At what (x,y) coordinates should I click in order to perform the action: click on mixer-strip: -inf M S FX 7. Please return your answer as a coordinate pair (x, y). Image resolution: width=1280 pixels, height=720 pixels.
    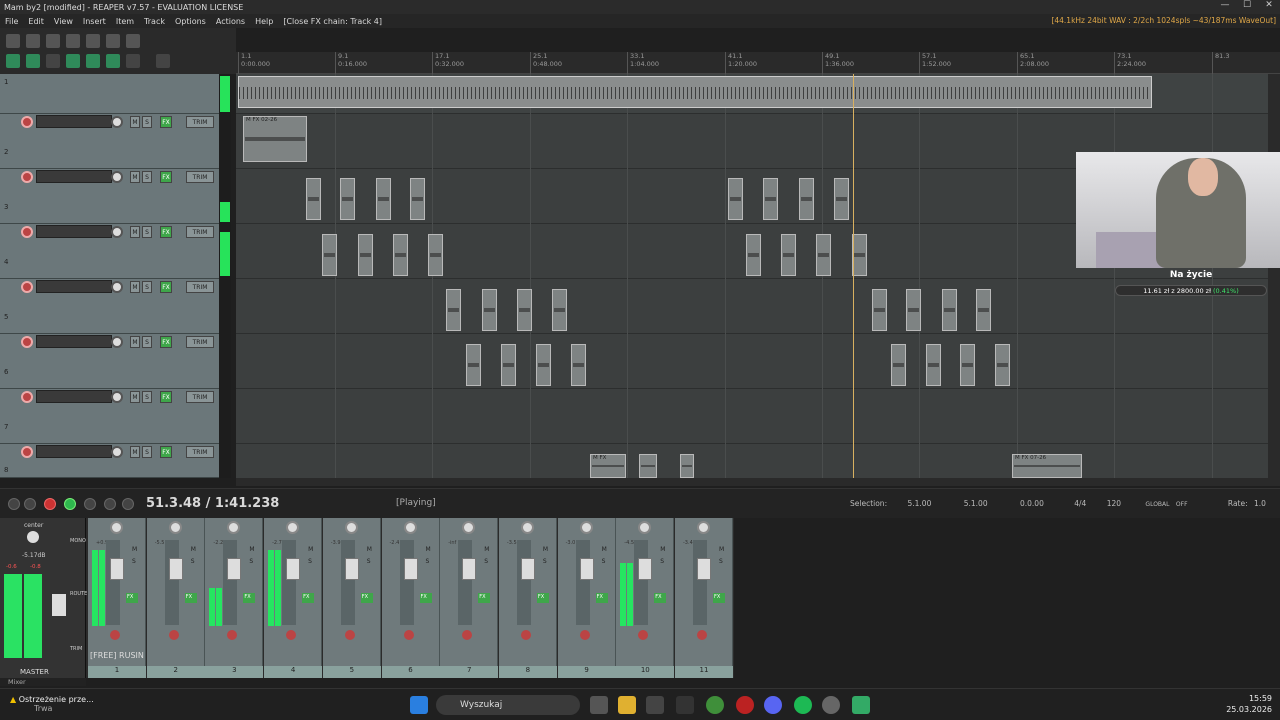
    Looking at the image, I should click on (469, 598).